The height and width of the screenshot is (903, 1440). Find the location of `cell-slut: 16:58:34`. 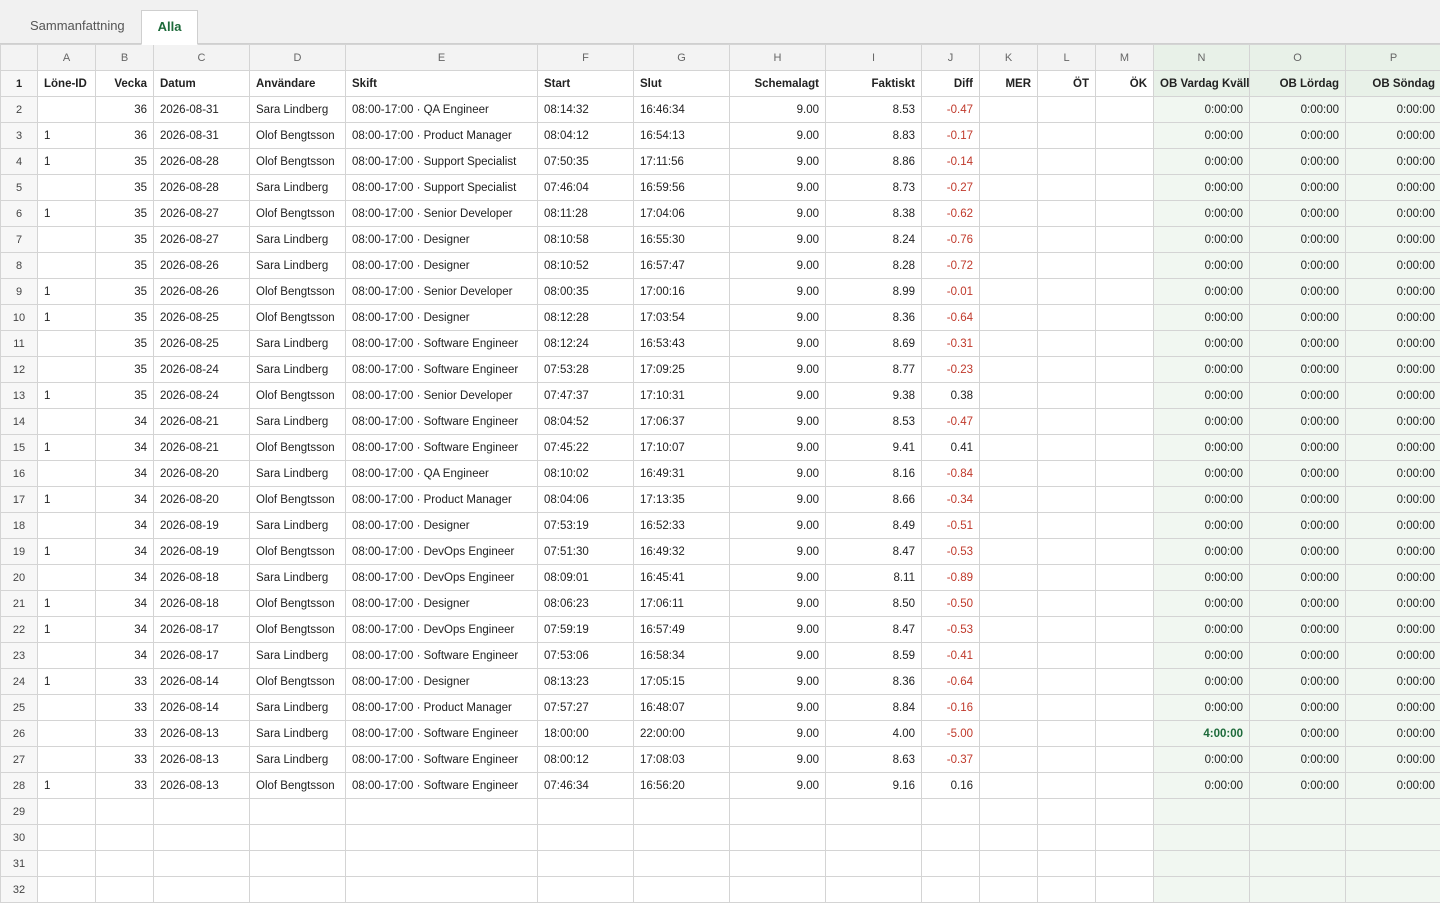

cell-slut: 16:58:34 is located at coordinates (682, 656).